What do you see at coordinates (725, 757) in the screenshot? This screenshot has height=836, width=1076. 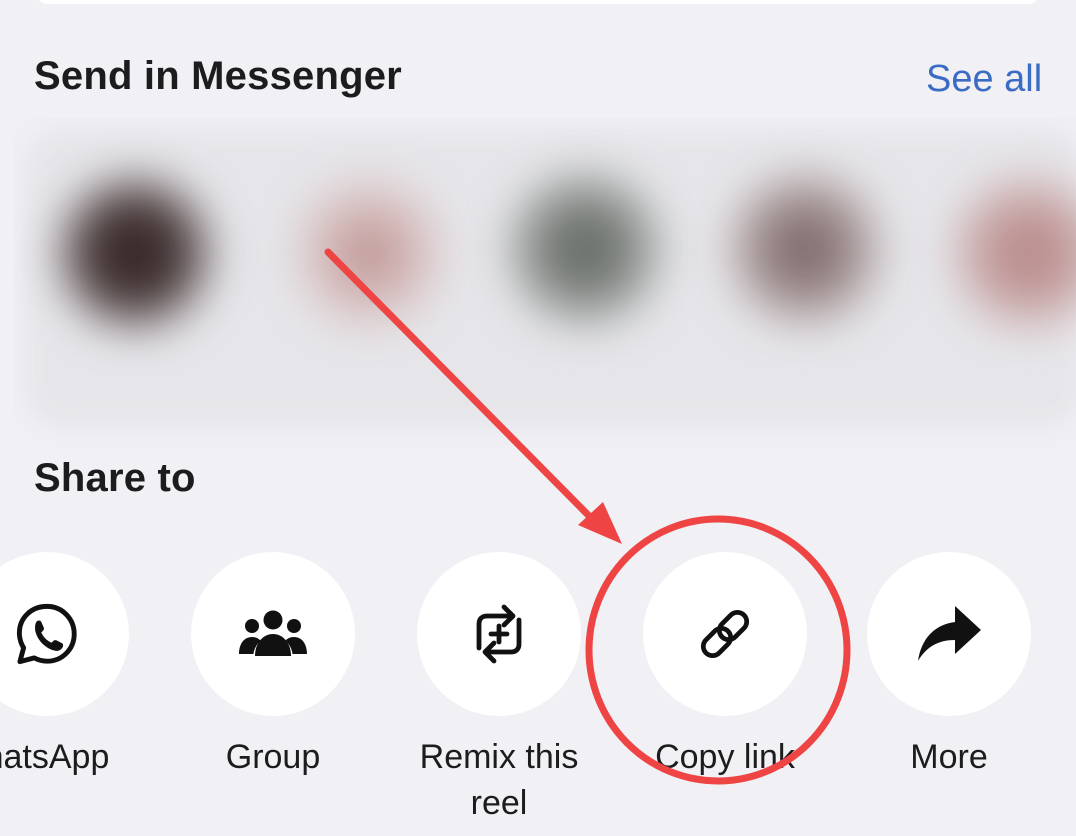 I see `share-copy-link-label: Copy link` at bounding box center [725, 757].